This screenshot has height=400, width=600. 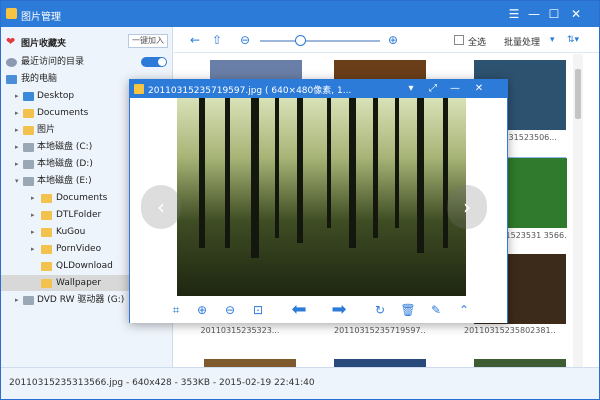 I want to click on edit-icon: ✎, so click(x=436, y=310).